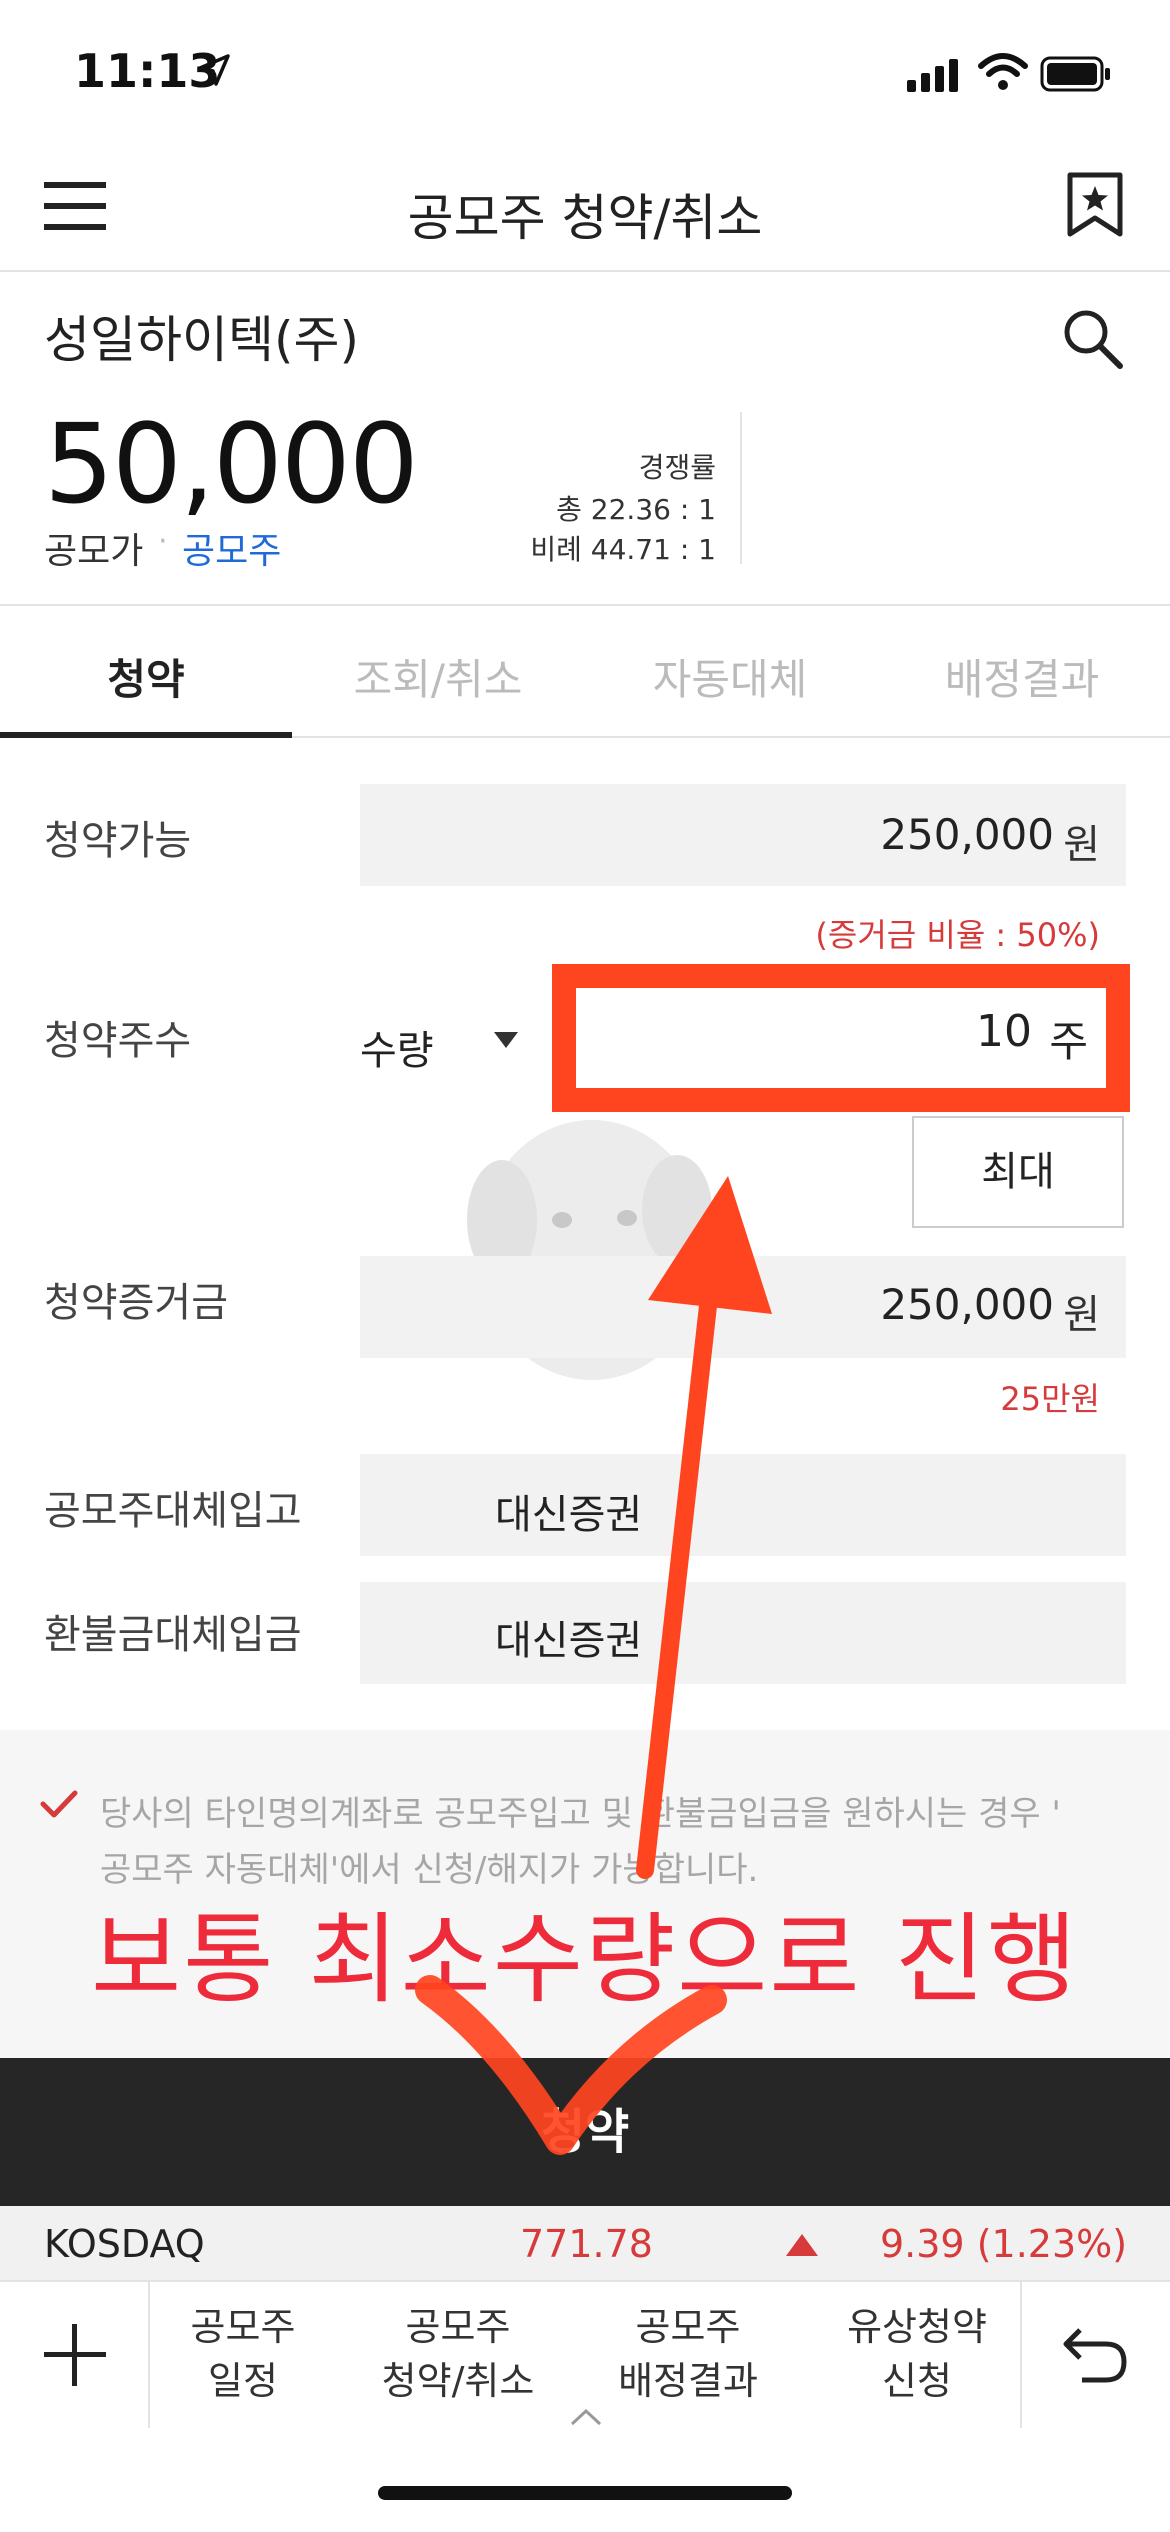  I want to click on annotation-arrow-overlay, so click(593, 1665).